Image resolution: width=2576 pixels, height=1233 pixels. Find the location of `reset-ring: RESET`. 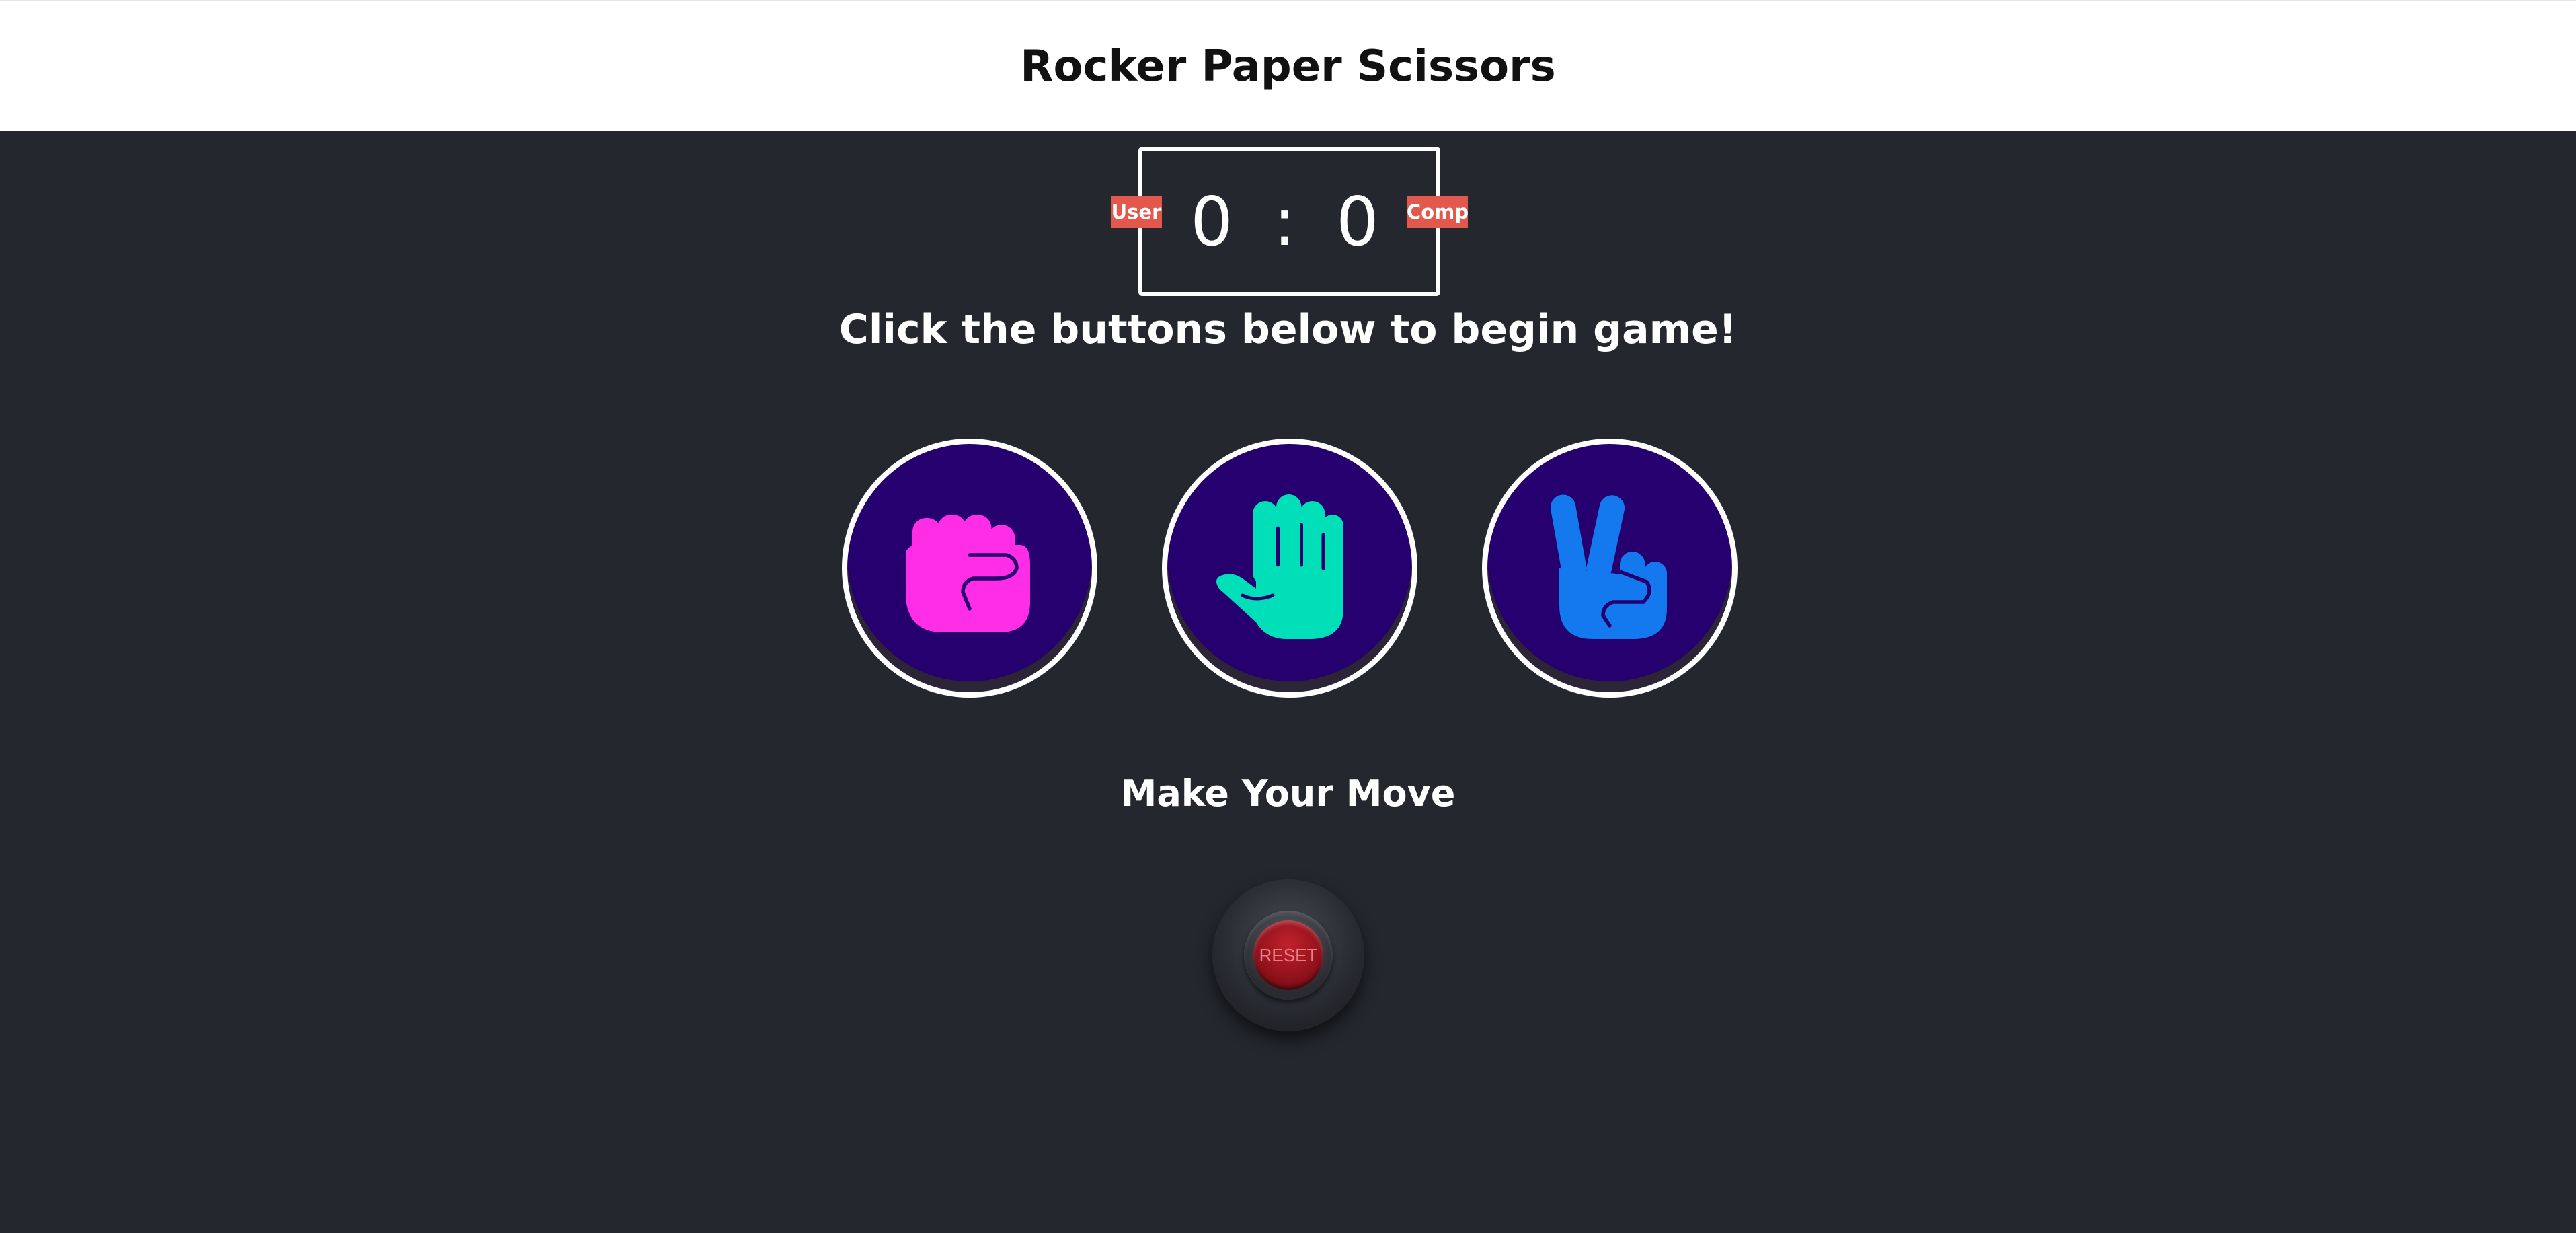

reset-ring: RESET is located at coordinates (1288, 956).